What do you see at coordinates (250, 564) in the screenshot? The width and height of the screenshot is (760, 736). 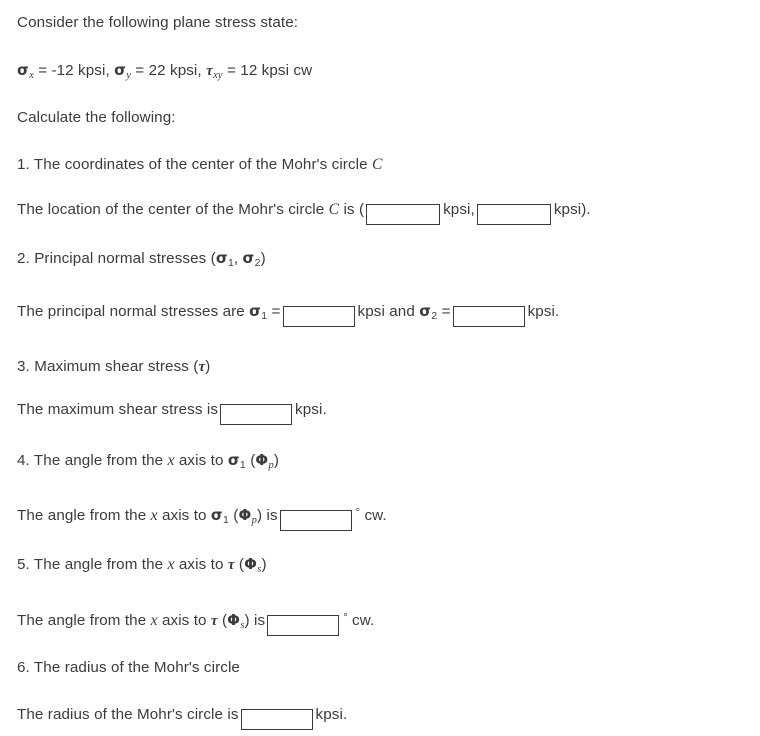 I see `question-5-phi: Φ` at bounding box center [250, 564].